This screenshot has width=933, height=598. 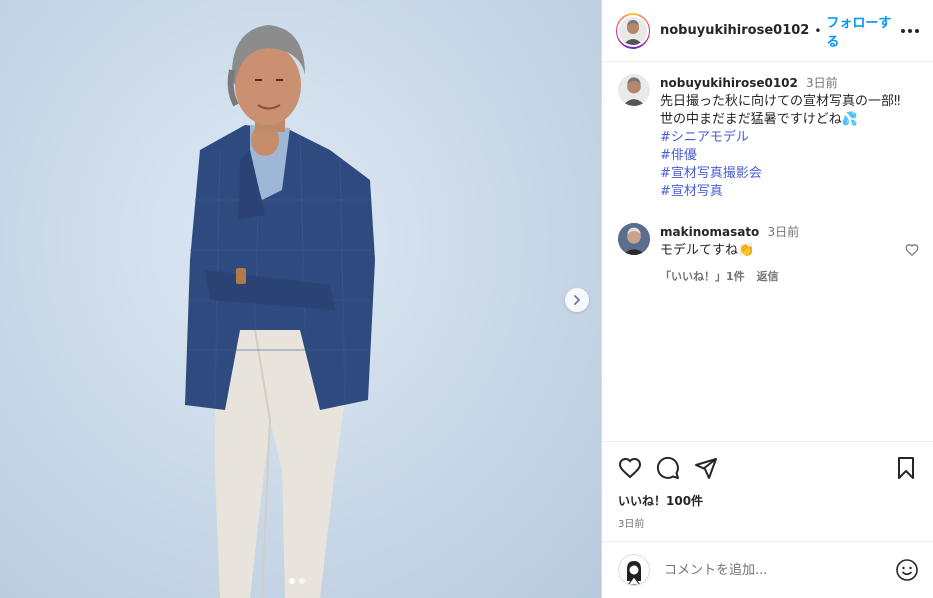 What do you see at coordinates (863, 31) in the screenshot?
I see `follow-button: フォローする` at bounding box center [863, 31].